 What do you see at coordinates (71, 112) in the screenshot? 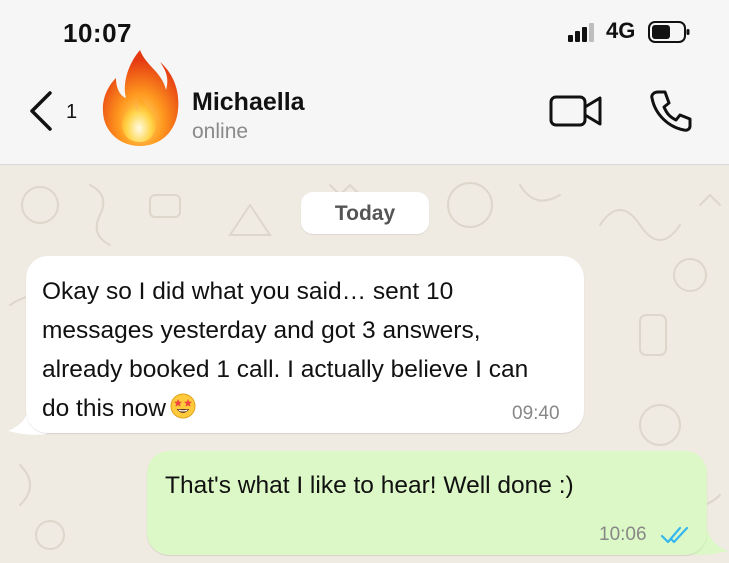
I see `unread-count: 1` at bounding box center [71, 112].